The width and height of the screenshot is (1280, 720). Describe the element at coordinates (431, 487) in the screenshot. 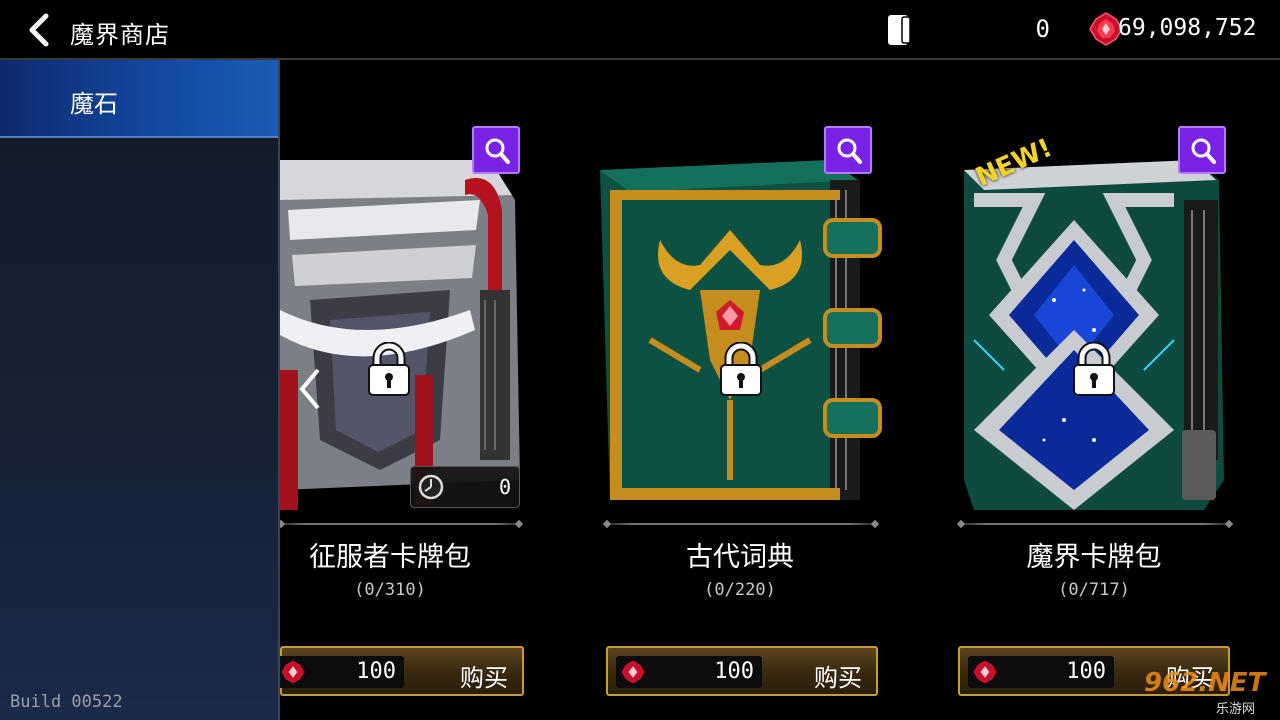

I see `timer-icon` at that location.